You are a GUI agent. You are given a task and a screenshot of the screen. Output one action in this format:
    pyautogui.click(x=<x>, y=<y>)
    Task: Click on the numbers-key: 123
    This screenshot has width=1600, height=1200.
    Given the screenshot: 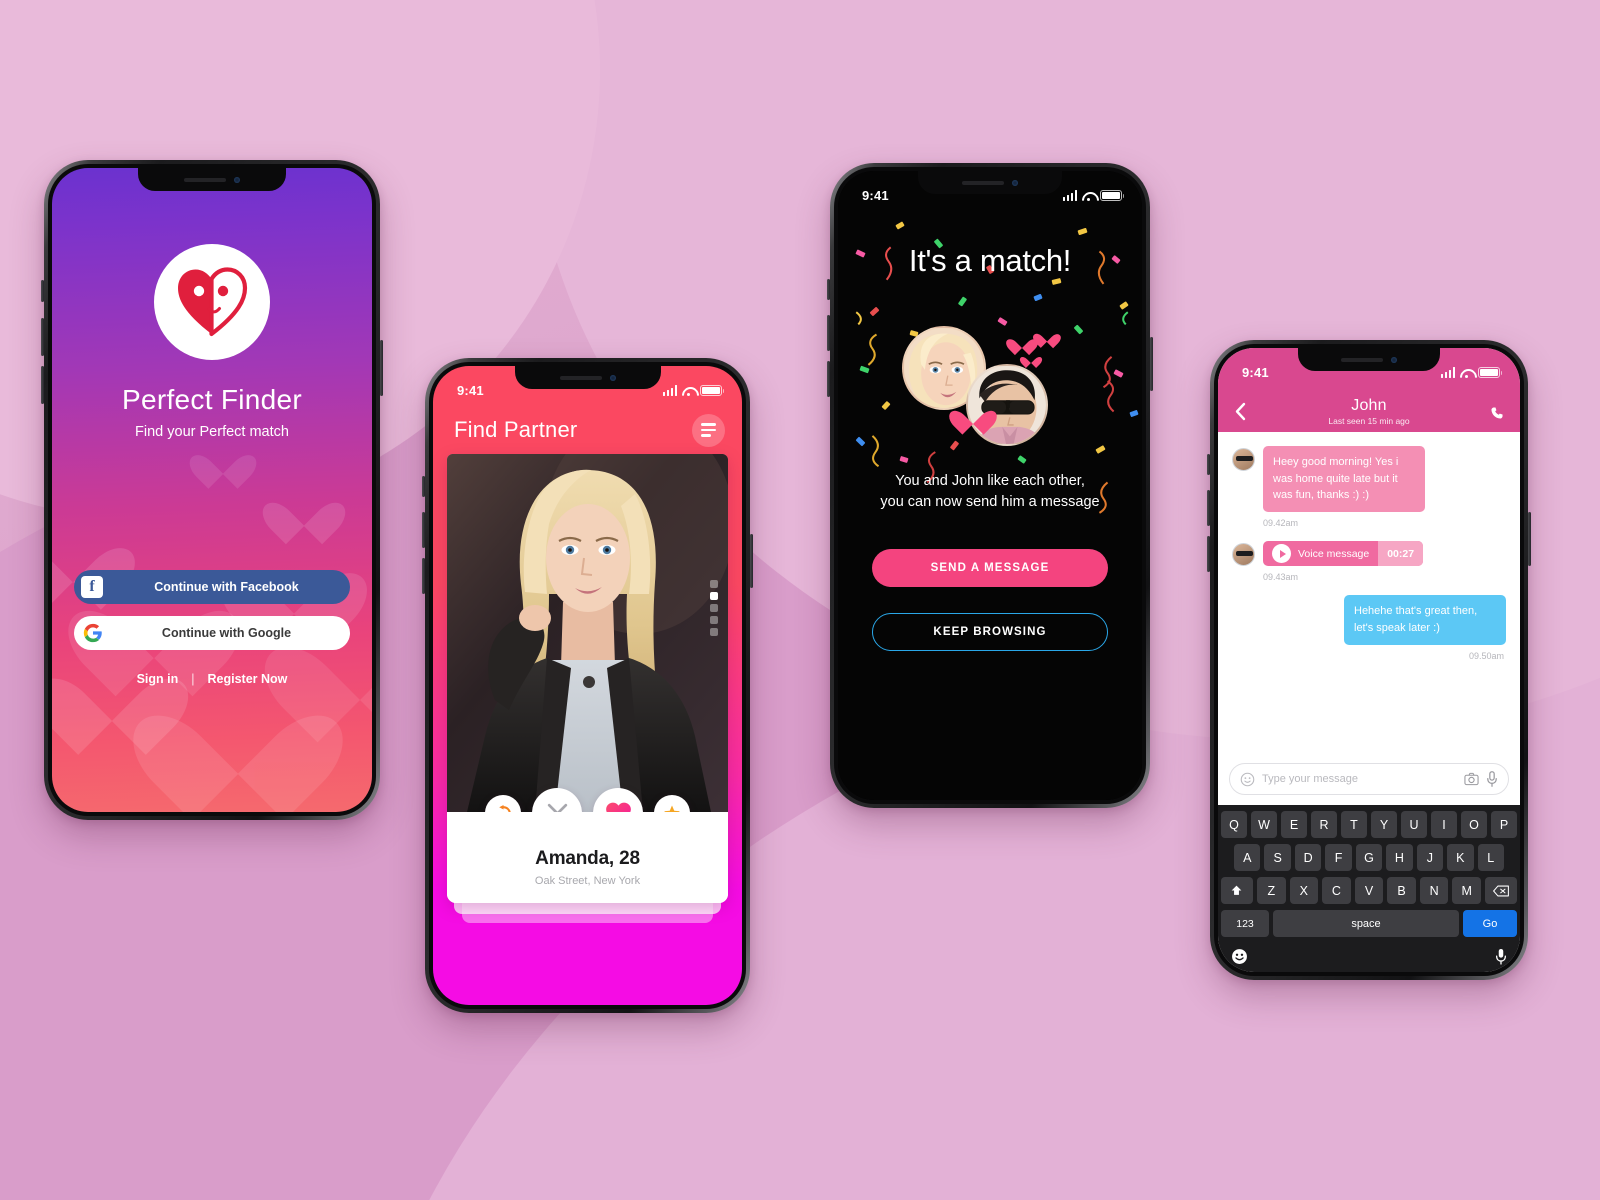 What is the action you would take?
    pyautogui.click(x=1245, y=923)
    